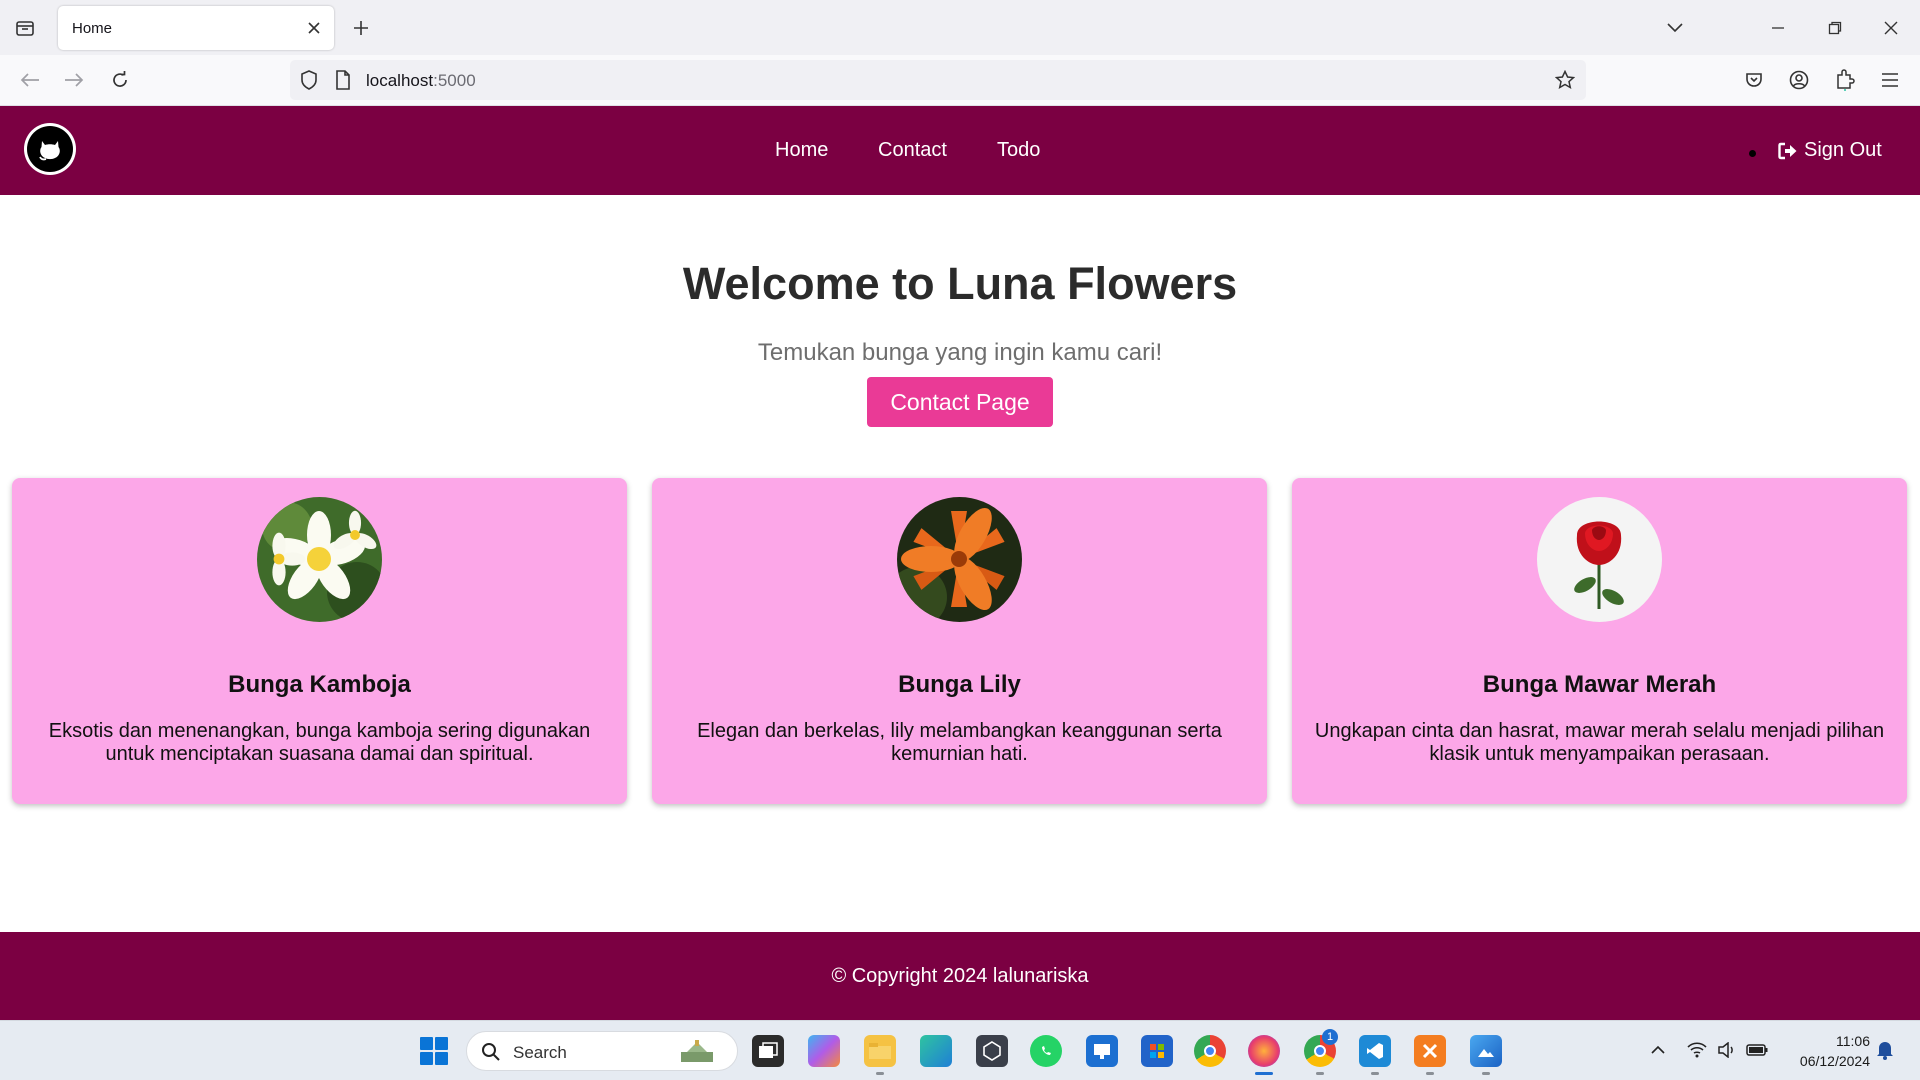 Image resolution: width=1920 pixels, height=1080 pixels. I want to click on sign-out-link: Sign Out, so click(1830, 150).